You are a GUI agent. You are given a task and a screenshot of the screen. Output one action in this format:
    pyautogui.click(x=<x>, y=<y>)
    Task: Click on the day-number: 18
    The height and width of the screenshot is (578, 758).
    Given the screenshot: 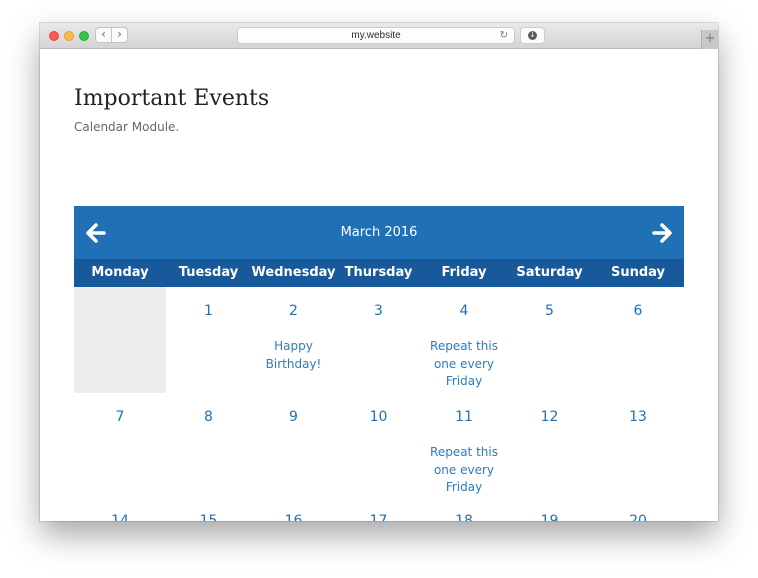 What is the action you would take?
    pyautogui.click(x=464, y=517)
    